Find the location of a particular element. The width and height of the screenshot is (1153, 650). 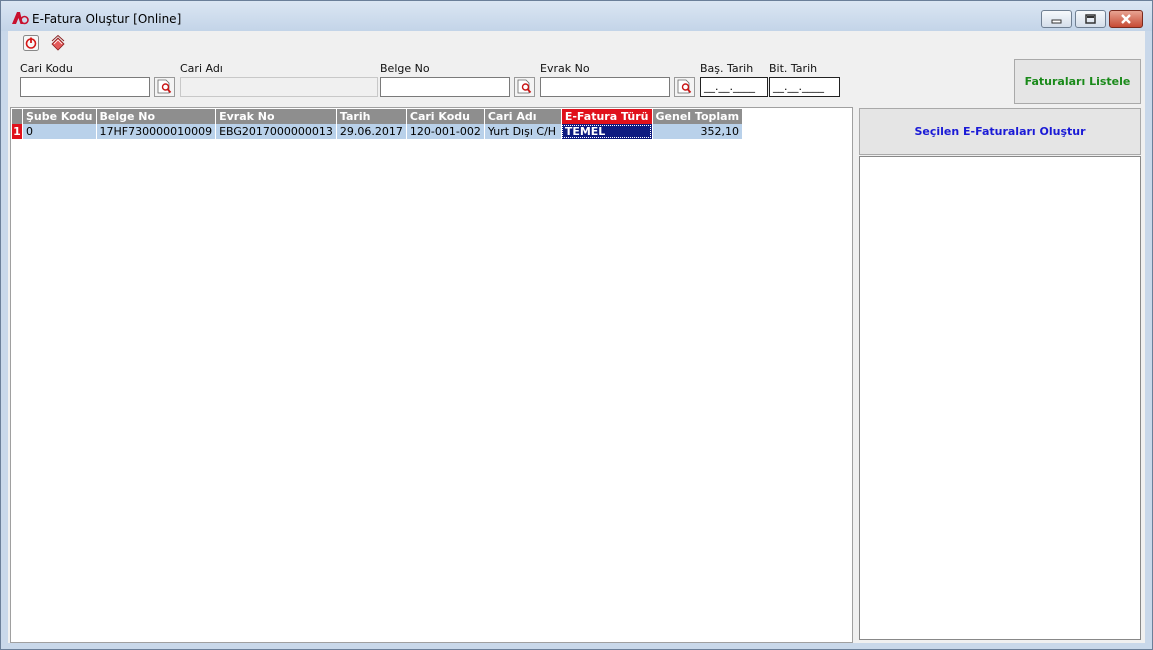

close-icon is located at coordinates (1126, 19).